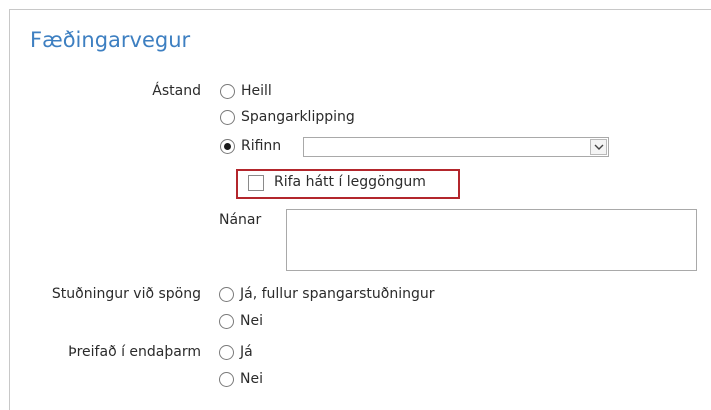 This screenshot has width=711, height=410. What do you see at coordinates (246, 352) in the screenshot?
I see `radio-threifad-ja-label: Já` at bounding box center [246, 352].